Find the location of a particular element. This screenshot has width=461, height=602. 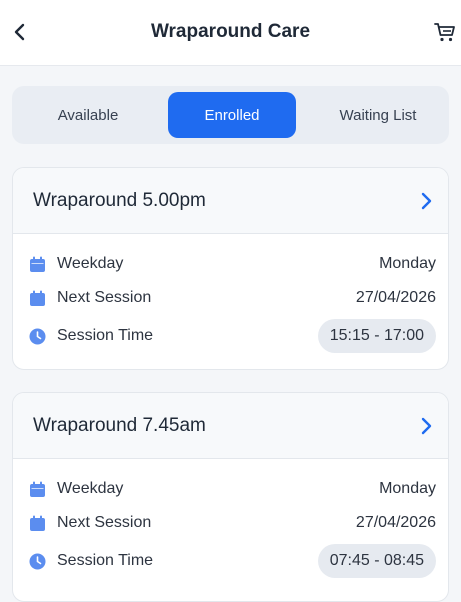

tab-enrolled: Enrolled is located at coordinates (232, 115).